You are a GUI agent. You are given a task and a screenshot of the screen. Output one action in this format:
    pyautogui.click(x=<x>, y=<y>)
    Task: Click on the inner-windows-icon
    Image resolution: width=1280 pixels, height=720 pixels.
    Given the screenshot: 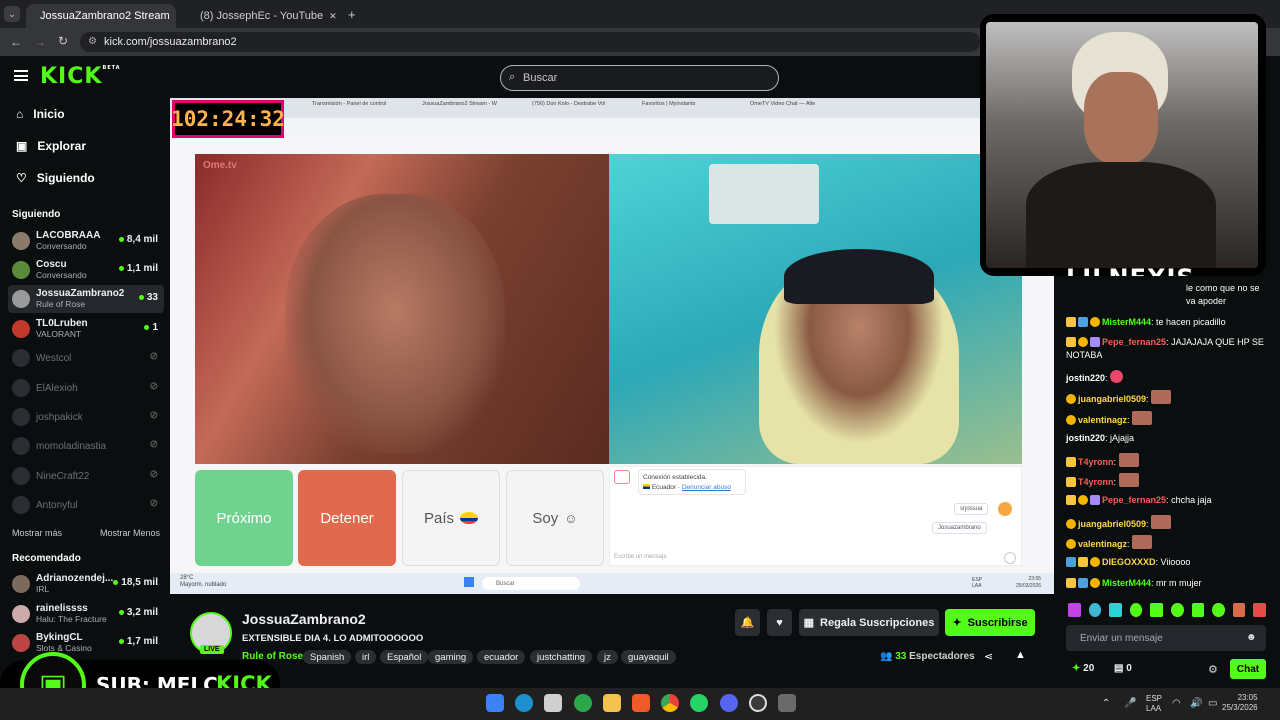 What is the action you would take?
    pyautogui.click(x=469, y=582)
    